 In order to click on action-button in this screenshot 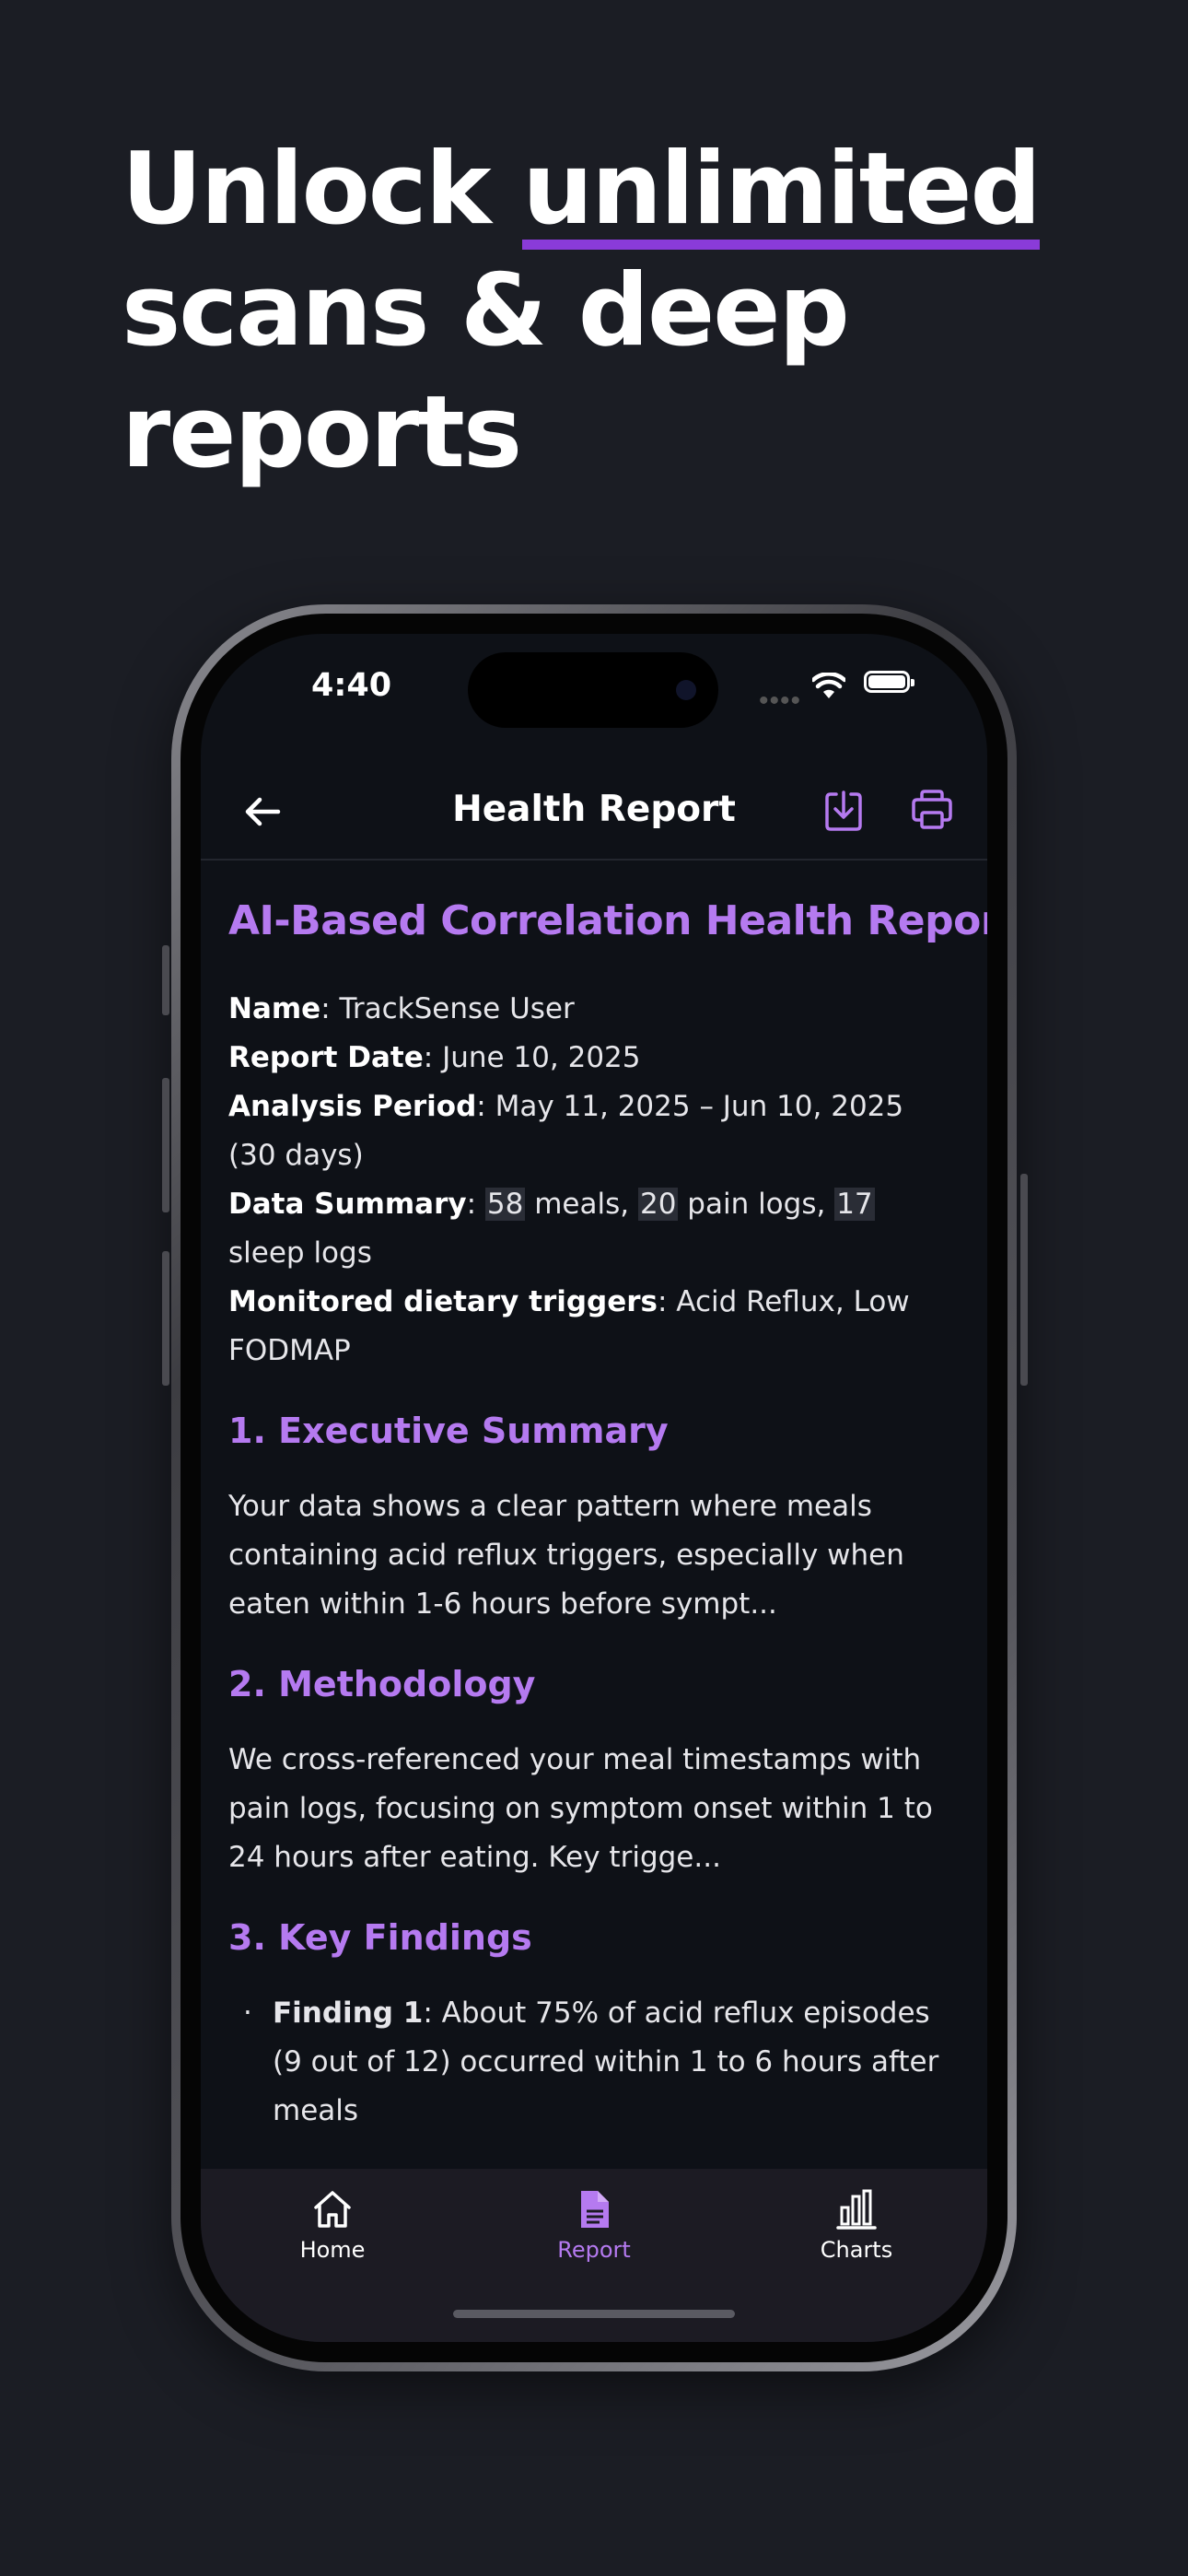, I will do `click(165, 980)`.